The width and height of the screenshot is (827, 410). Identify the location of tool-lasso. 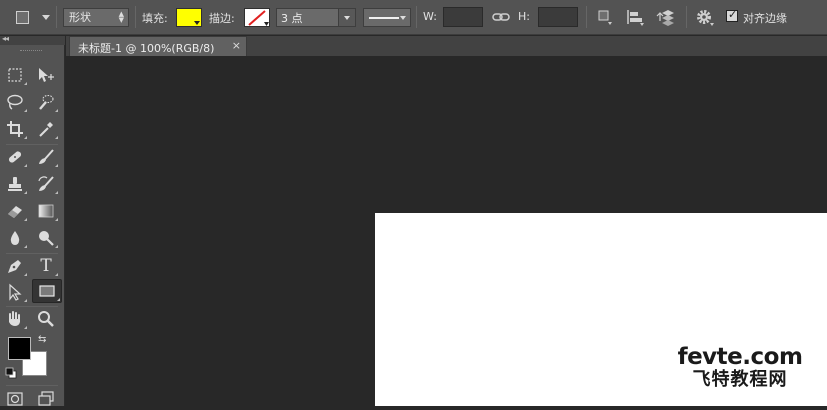
(15, 102).